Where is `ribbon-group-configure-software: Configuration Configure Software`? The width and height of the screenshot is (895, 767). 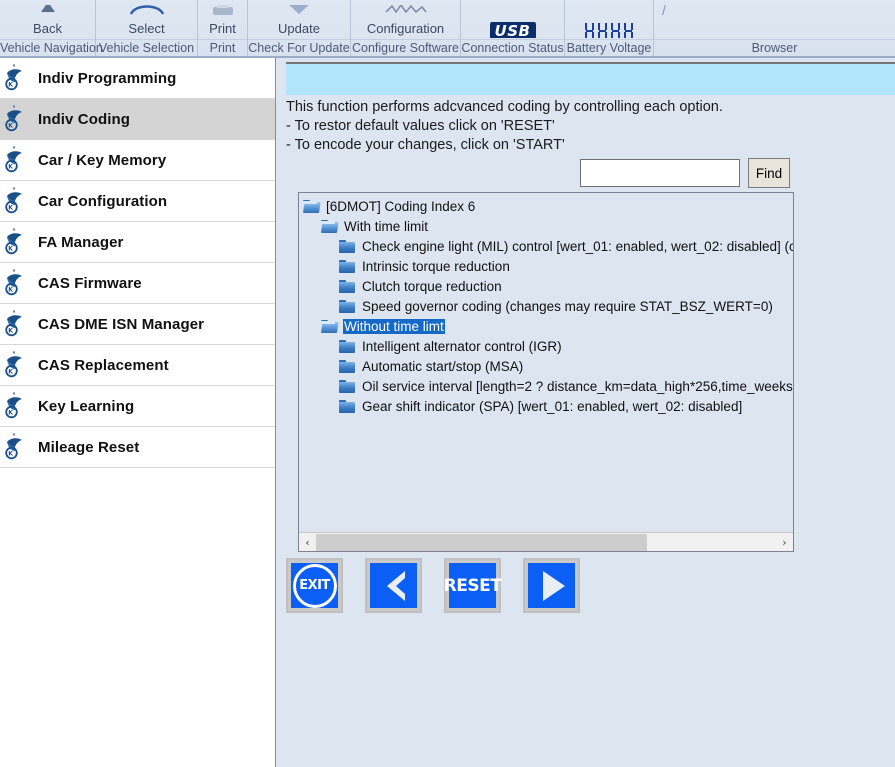
ribbon-group-configure-software: Configuration Configure Software is located at coordinates (406, 28).